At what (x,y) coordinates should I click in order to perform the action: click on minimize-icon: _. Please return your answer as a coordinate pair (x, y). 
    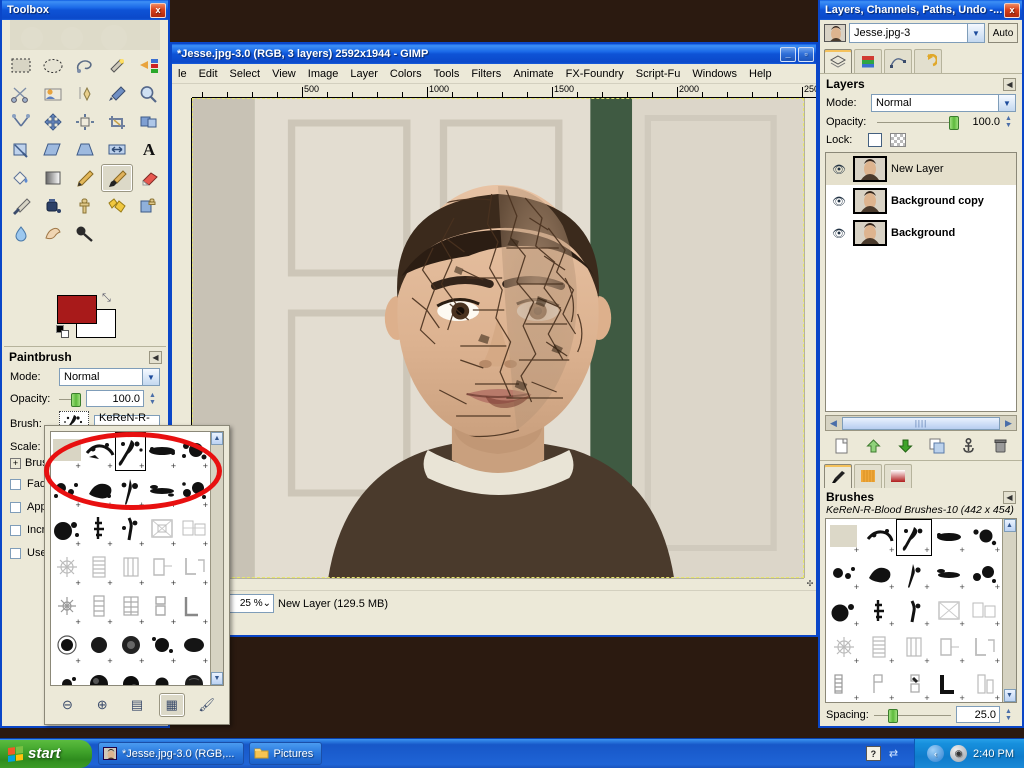
    Looking at the image, I should click on (788, 54).